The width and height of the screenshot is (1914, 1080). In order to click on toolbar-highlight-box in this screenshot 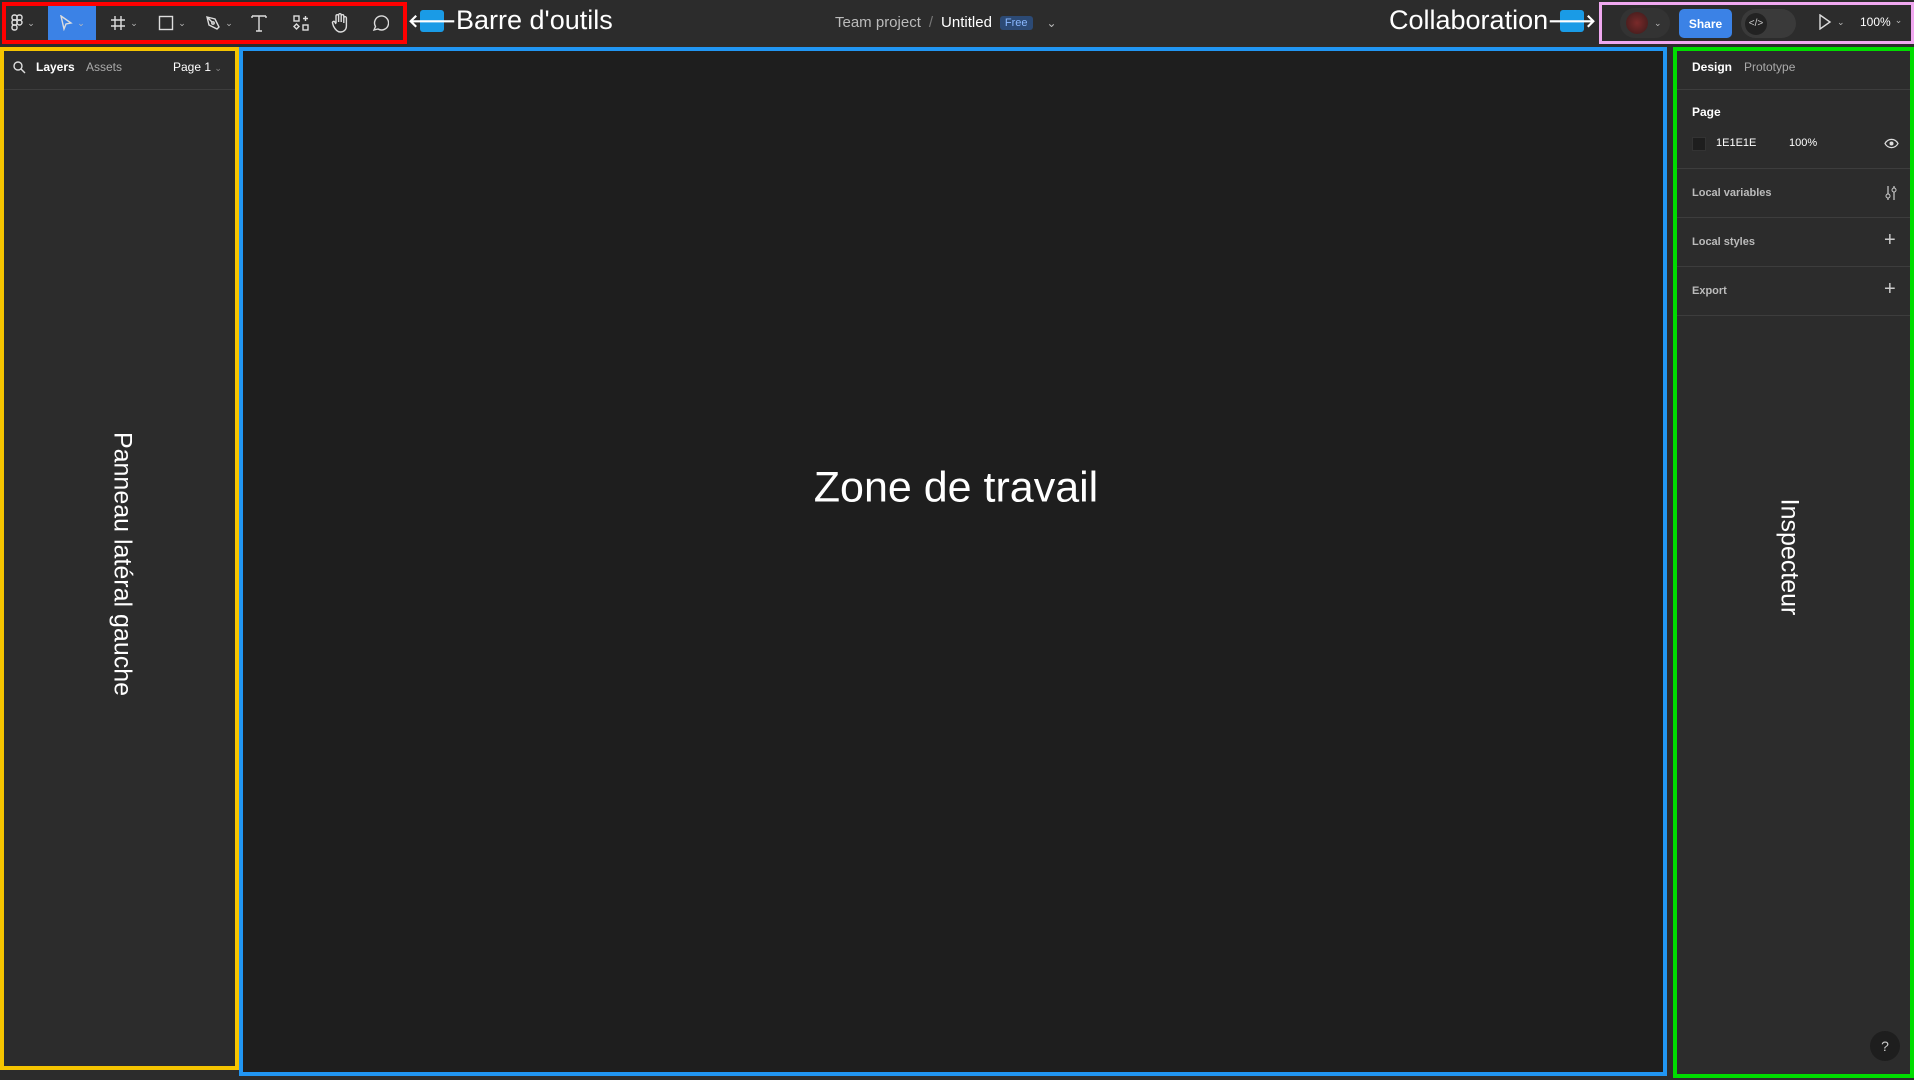, I will do `click(204, 23)`.